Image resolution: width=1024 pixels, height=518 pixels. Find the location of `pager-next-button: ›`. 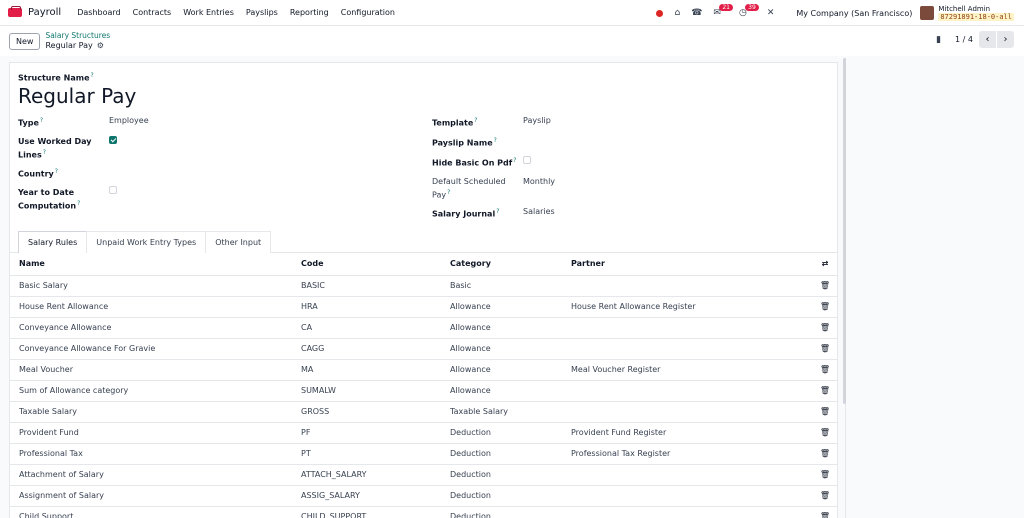

pager-next-button: › is located at coordinates (1005, 39).